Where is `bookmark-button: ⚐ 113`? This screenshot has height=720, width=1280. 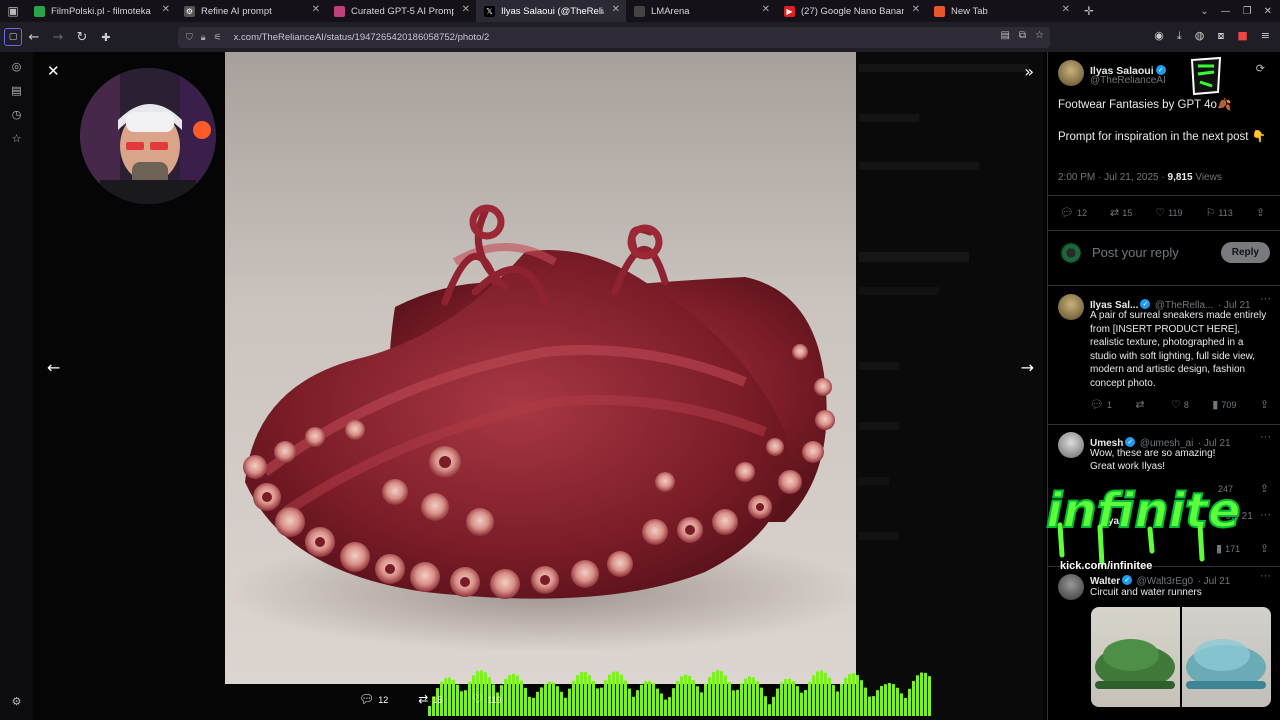 bookmark-button: ⚐ 113 is located at coordinates (1219, 212).